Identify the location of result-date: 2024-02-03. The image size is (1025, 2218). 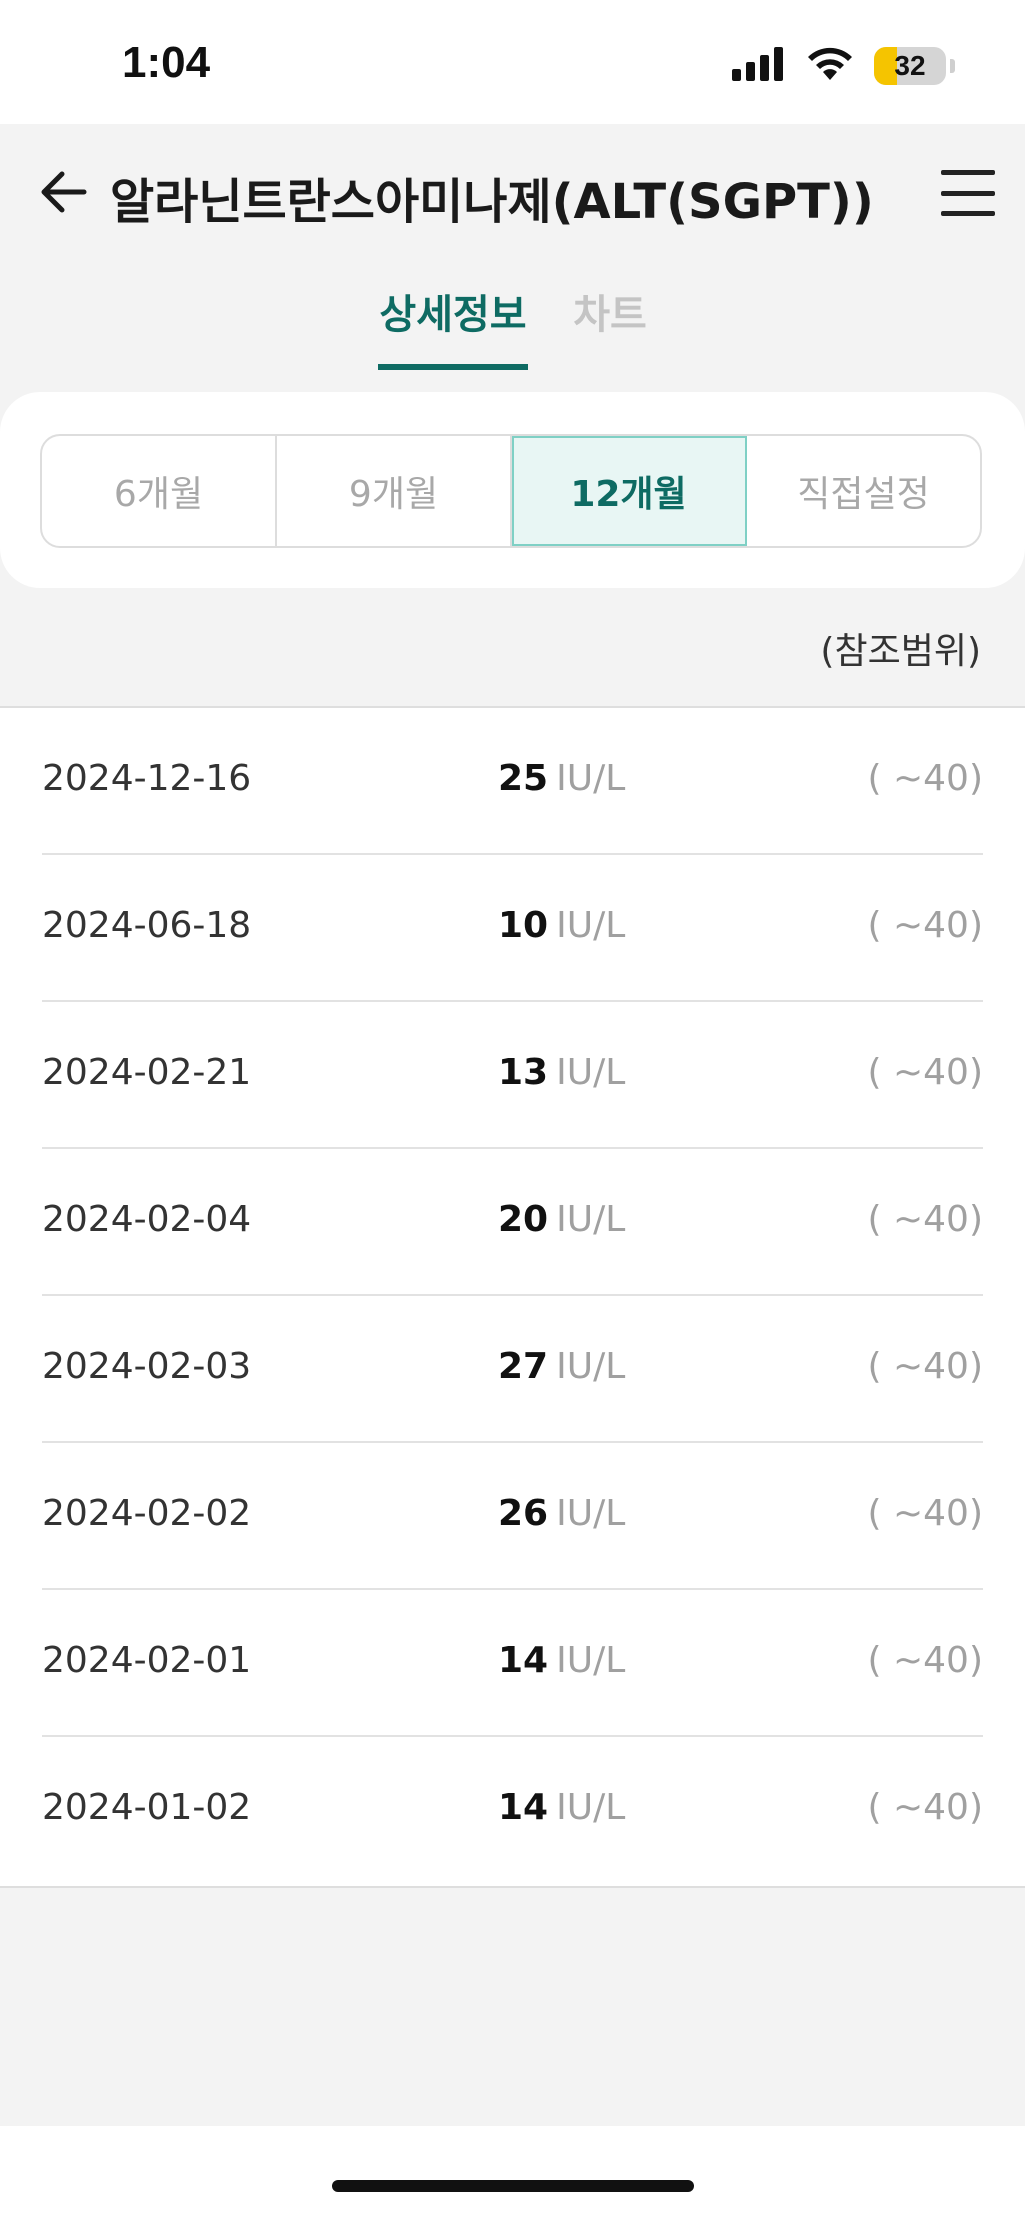
(147, 1366).